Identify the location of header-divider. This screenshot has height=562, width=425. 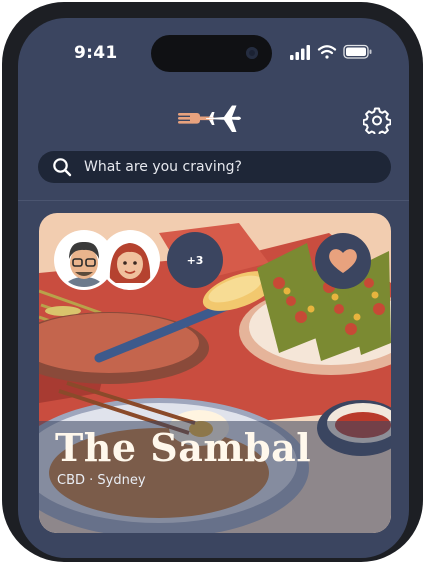
(213, 200).